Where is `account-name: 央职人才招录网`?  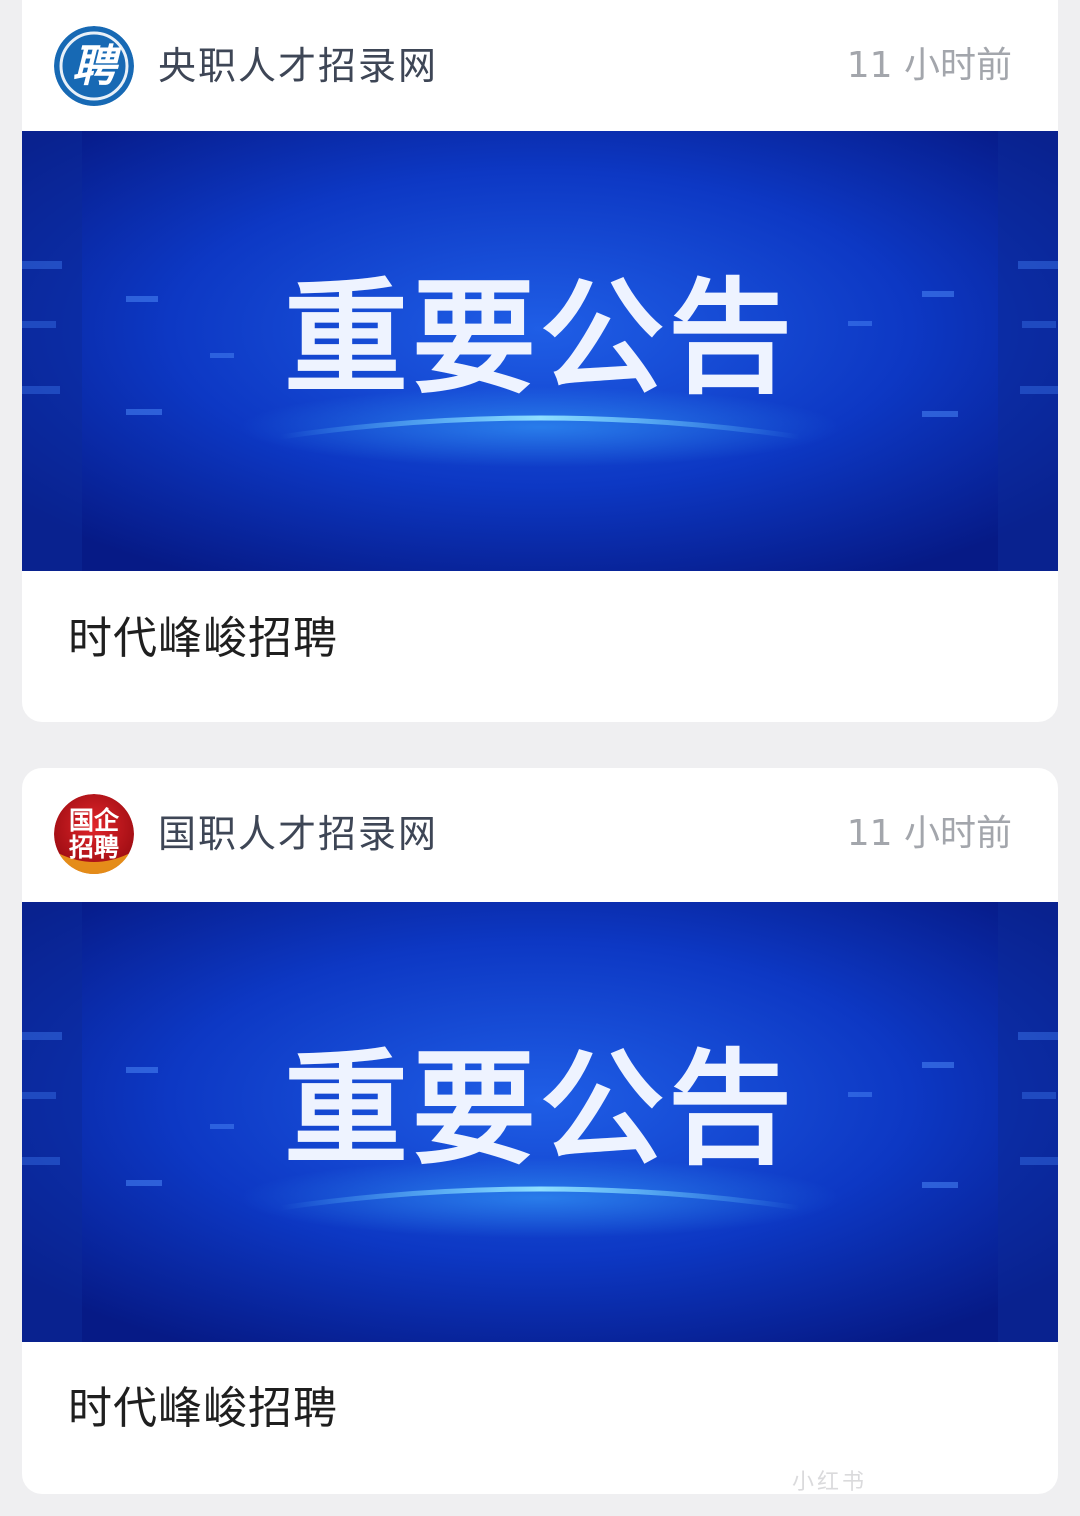 account-name: 央职人才招录网 is located at coordinates (298, 66).